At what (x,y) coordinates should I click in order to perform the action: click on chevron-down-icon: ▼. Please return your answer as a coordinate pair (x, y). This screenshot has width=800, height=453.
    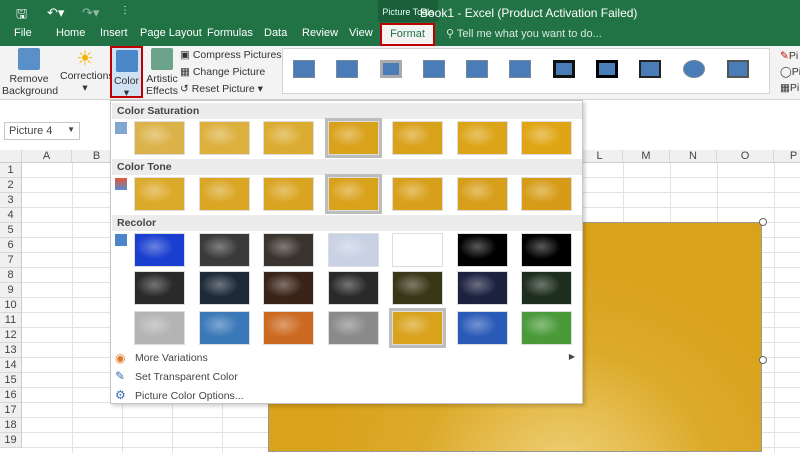
    Looking at the image, I should click on (71, 129).